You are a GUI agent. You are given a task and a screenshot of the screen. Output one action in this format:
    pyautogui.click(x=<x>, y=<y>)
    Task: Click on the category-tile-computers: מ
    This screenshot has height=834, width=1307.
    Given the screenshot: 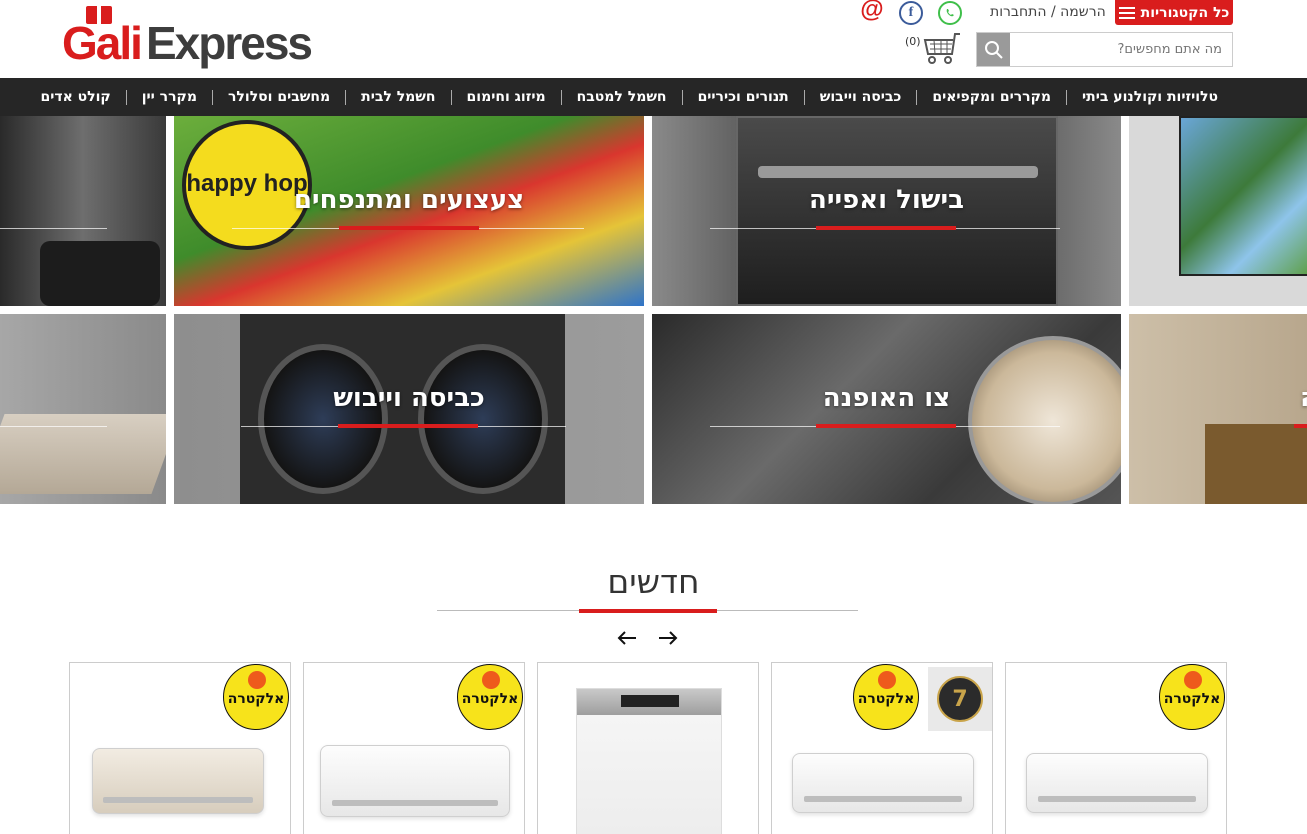 What is the action you would take?
    pyautogui.click(x=83, y=409)
    